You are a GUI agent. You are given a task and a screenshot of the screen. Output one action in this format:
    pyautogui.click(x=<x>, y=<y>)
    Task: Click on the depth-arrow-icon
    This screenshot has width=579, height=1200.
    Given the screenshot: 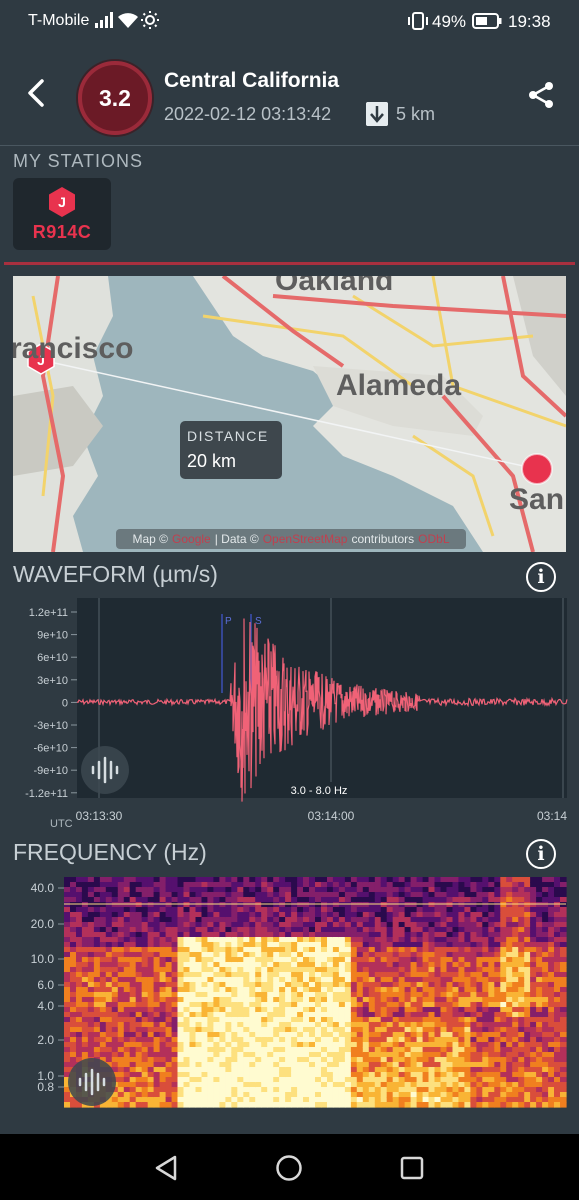 What is the action you would take?
    pyautogui.click(x=377, y=114)
    